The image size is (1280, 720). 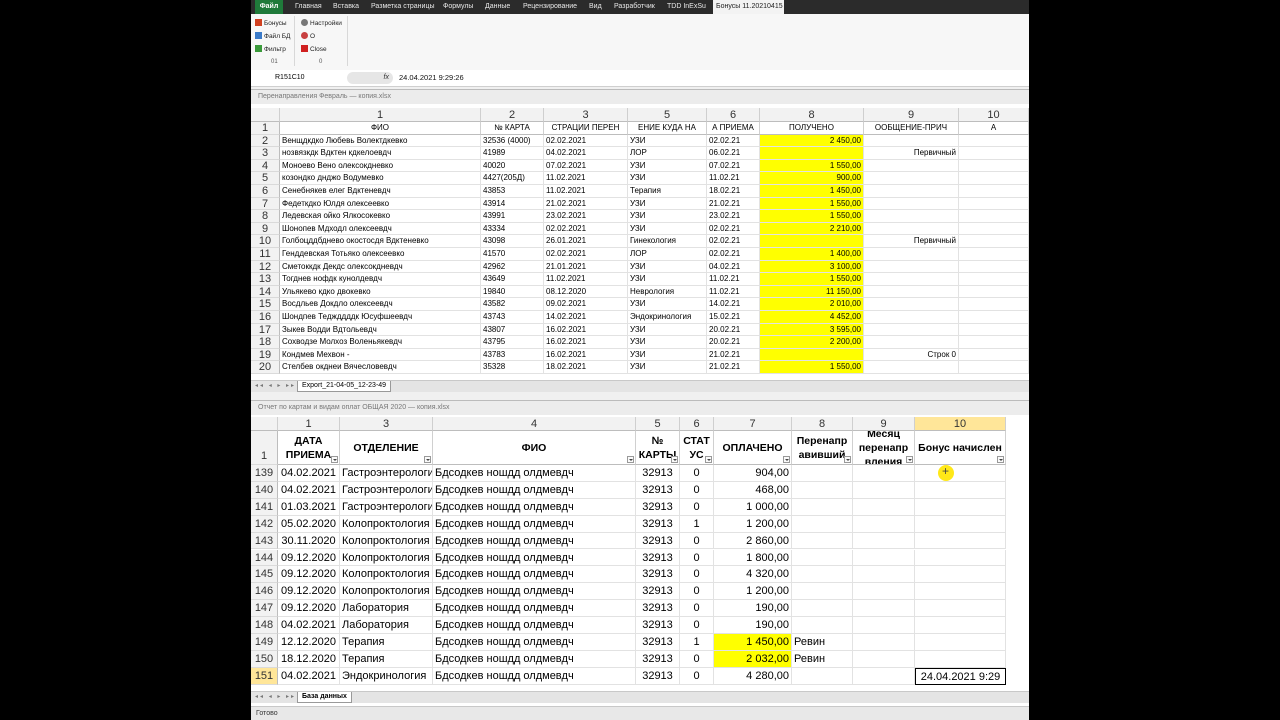 I want to click on tab-tdd-inexsu: TDD InExSu, so click(x=686, y=7).